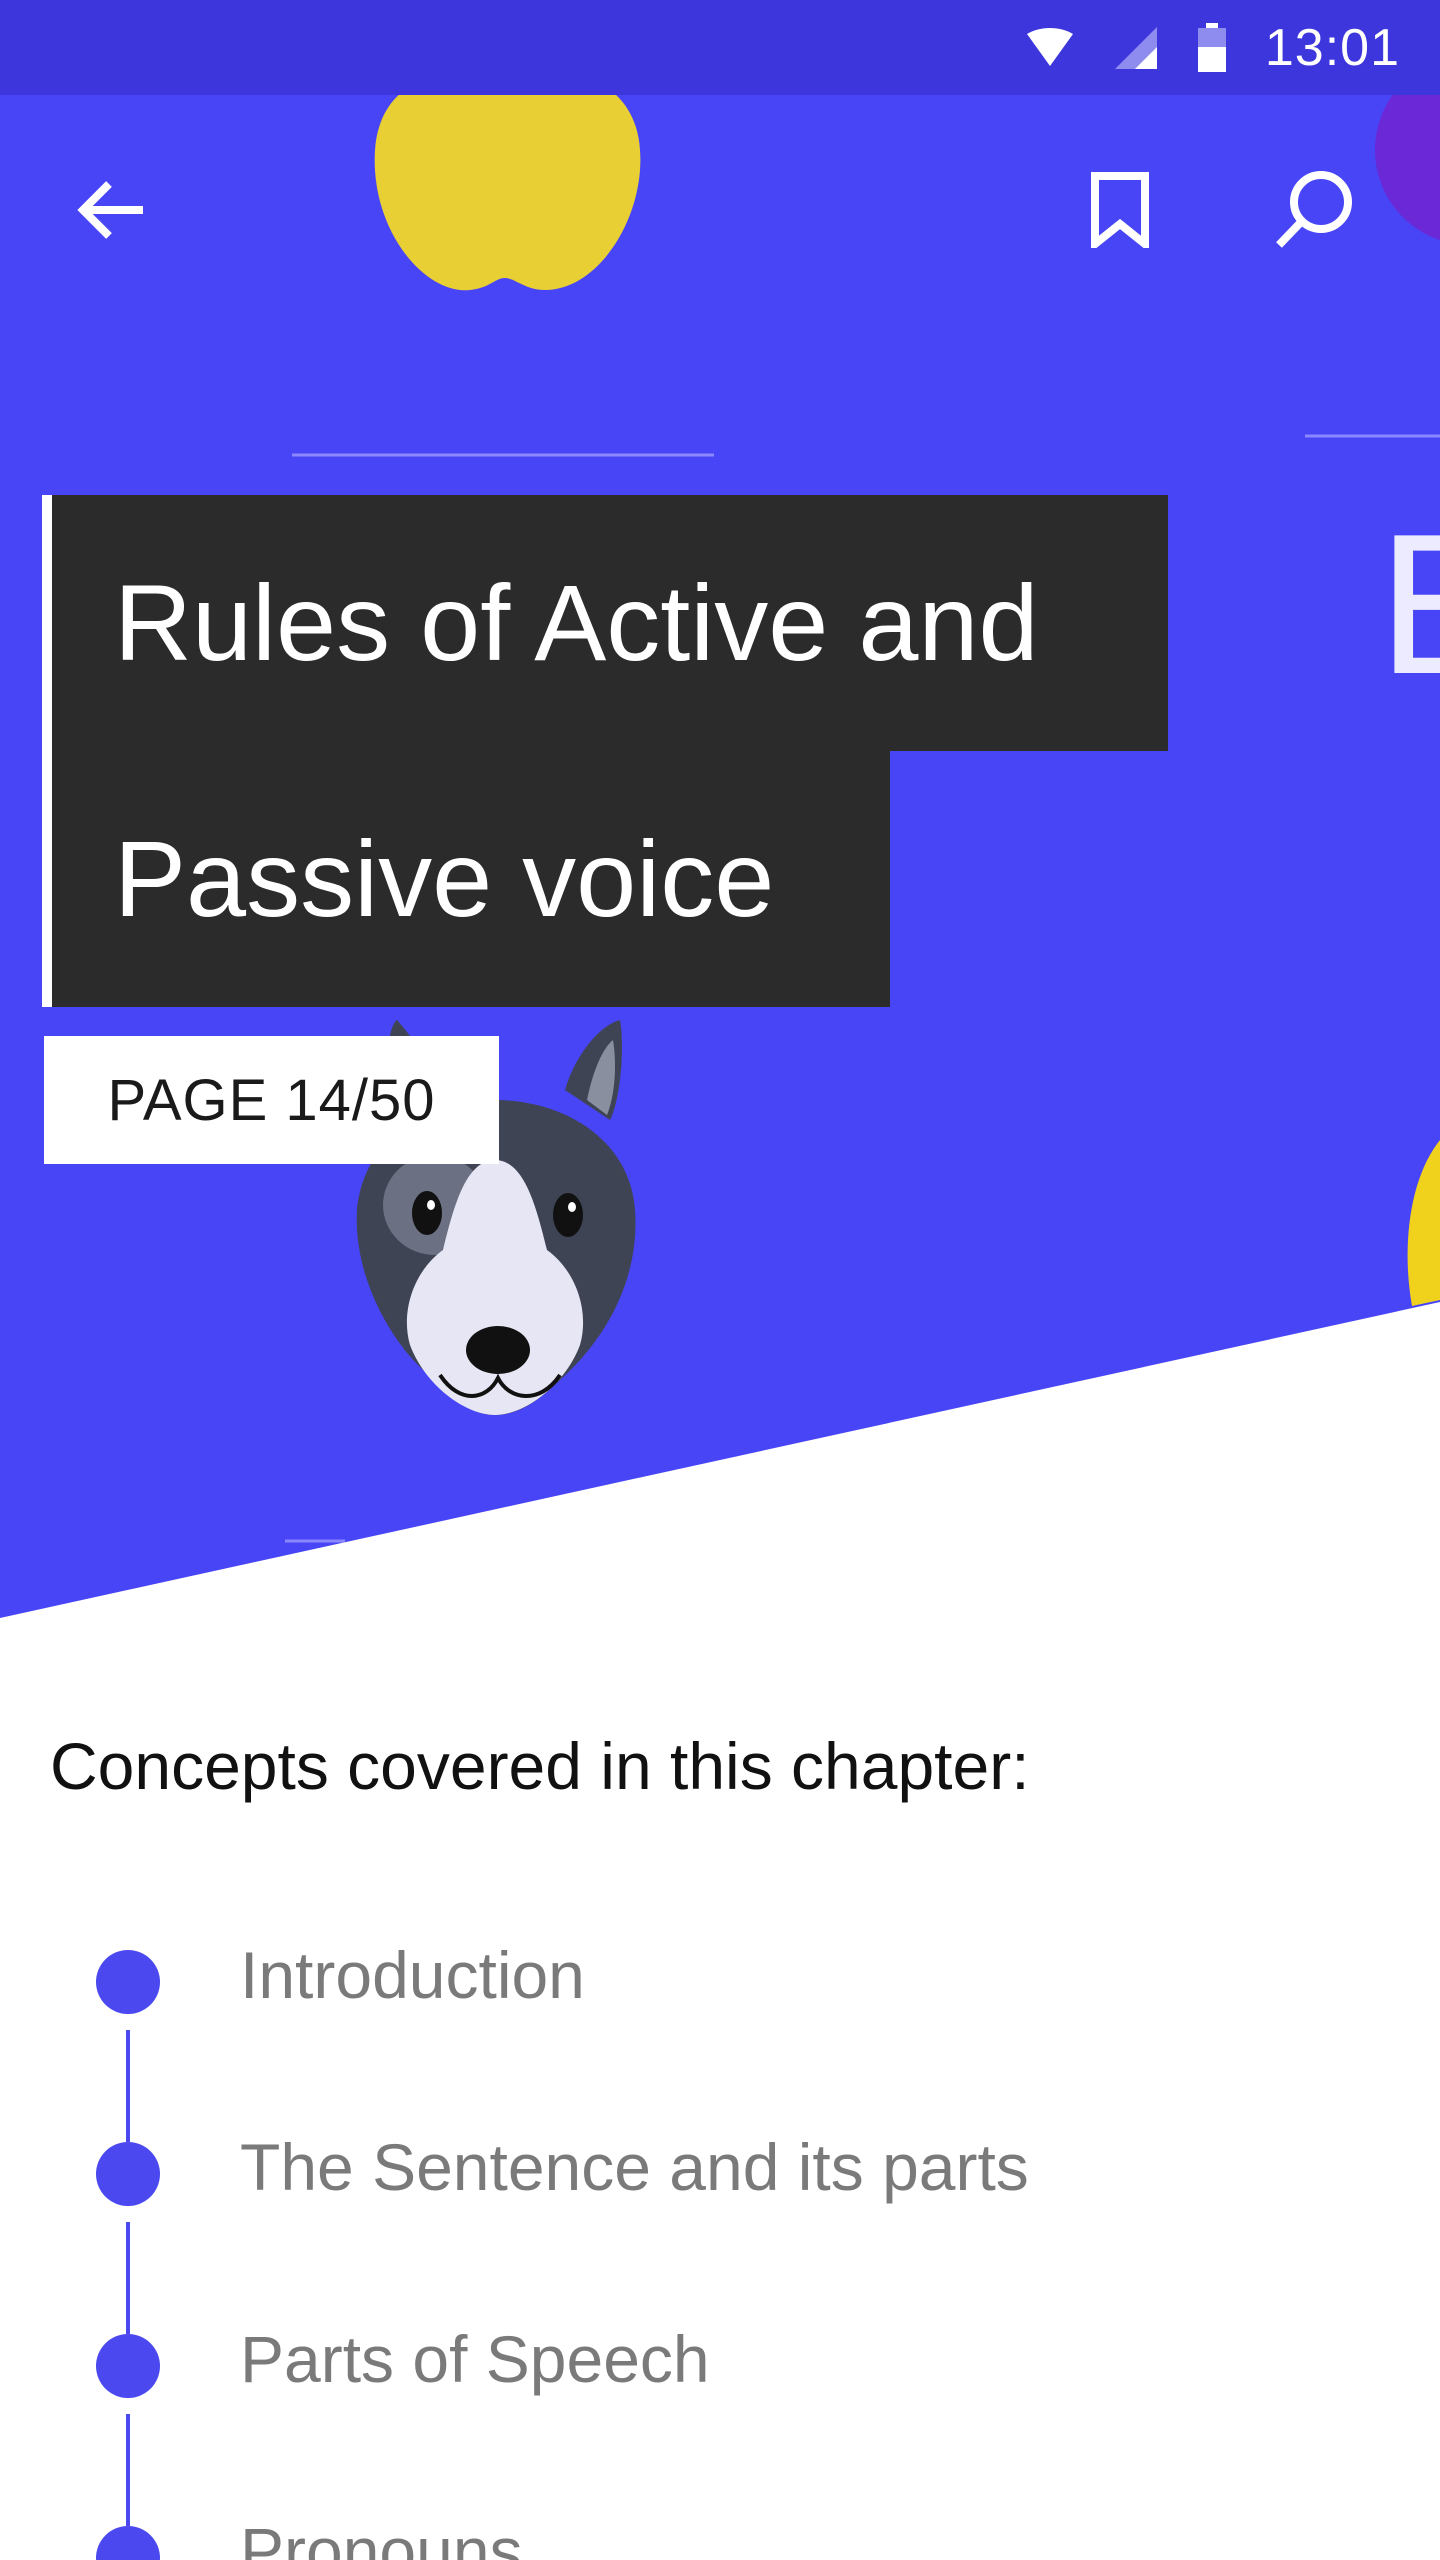 This screenshot has height=2560, width=1440. What do you see at coordinates (540, 1766) in the screenshot?
I see `concepts-heading: Concepts covered in this chapter:` at bounding box center [540, 1766].